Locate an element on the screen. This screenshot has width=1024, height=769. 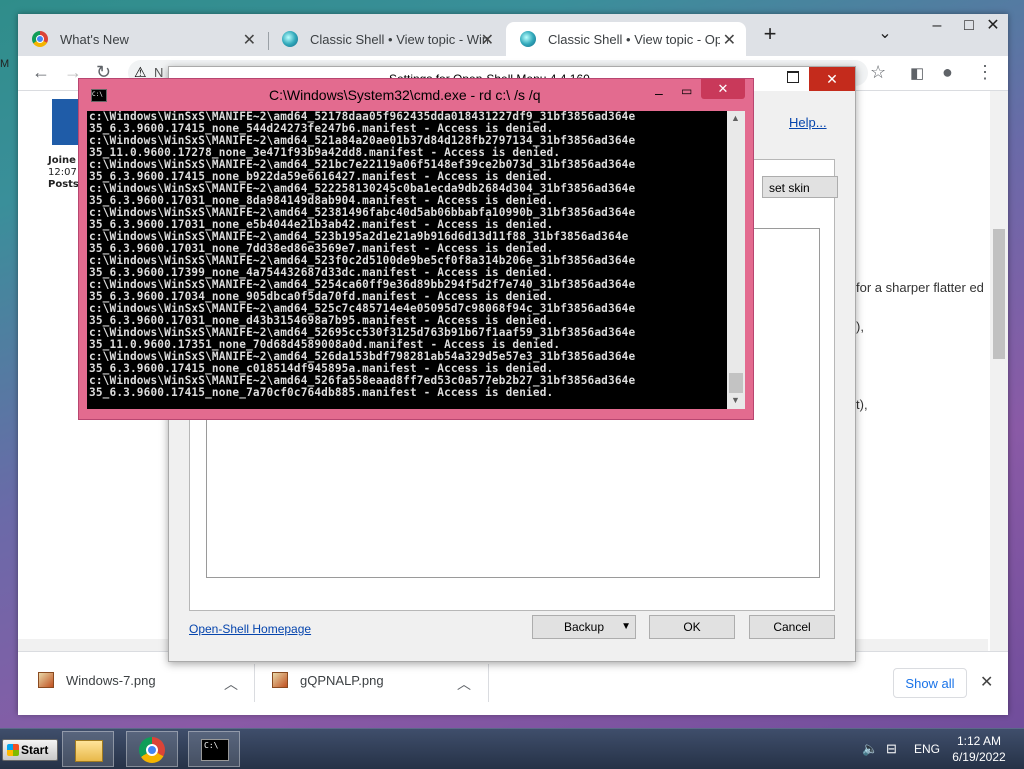
download-item: gQPNALP.png is located at coordinates (328, 680).